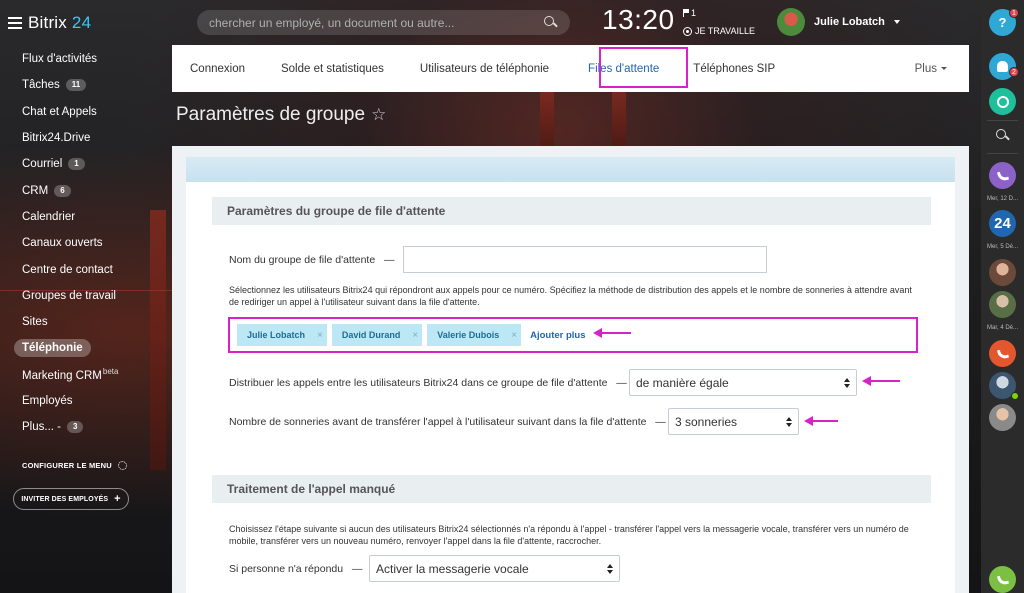 This screenshot has height=593, width=1024. Describe the element at coordinates (271, 114) in the screenshot. I see `page-title-text: Paramètres de groupe` at that location.